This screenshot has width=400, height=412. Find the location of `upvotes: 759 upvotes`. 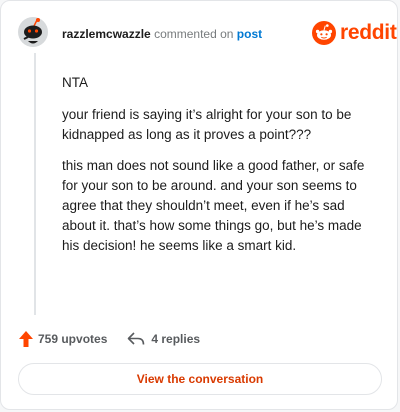

upvotes: 759 upvotes is located at coordinates (63, 339).